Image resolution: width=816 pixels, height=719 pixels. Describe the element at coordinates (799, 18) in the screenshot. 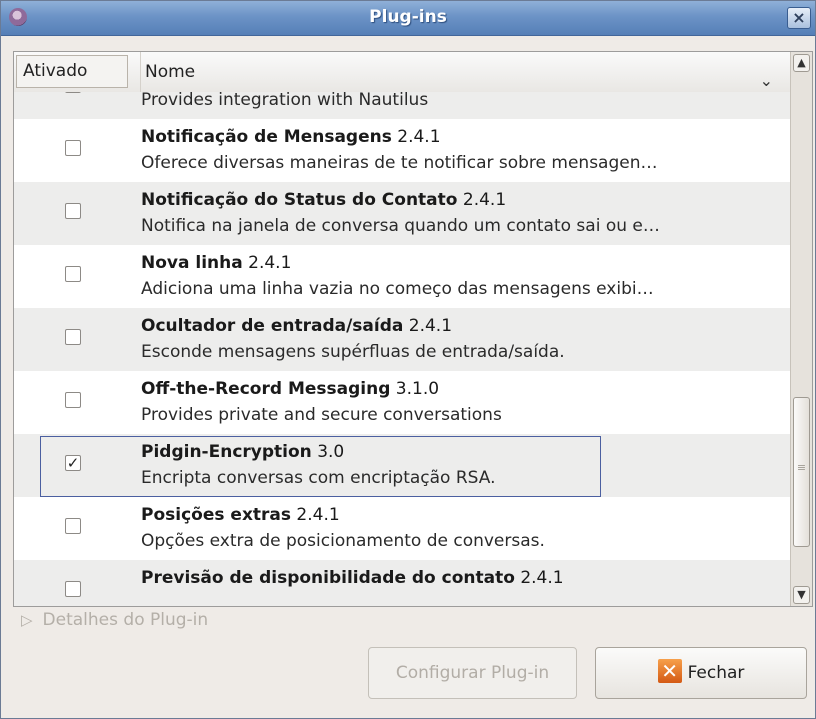

I see `close-icon: ×` at that location.